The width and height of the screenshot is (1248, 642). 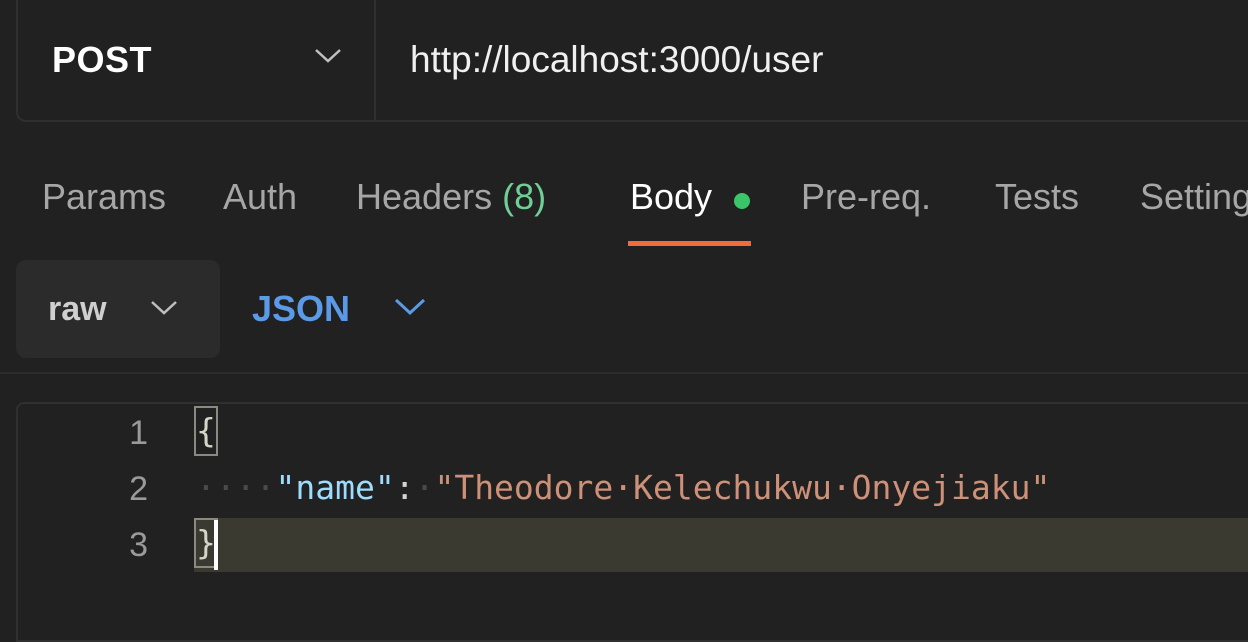 What do you see at coordinates (424, 196) in the screenshot?
I see `tab-headers-label: Headers` at bounding box center [424, 196].